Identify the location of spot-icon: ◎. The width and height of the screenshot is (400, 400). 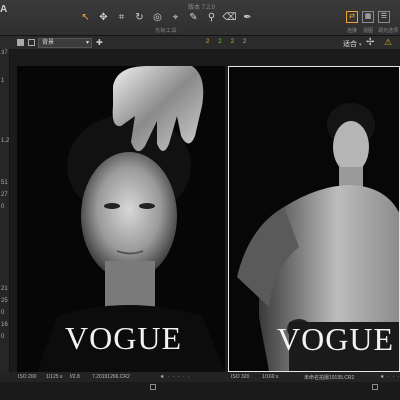
(157, 18).